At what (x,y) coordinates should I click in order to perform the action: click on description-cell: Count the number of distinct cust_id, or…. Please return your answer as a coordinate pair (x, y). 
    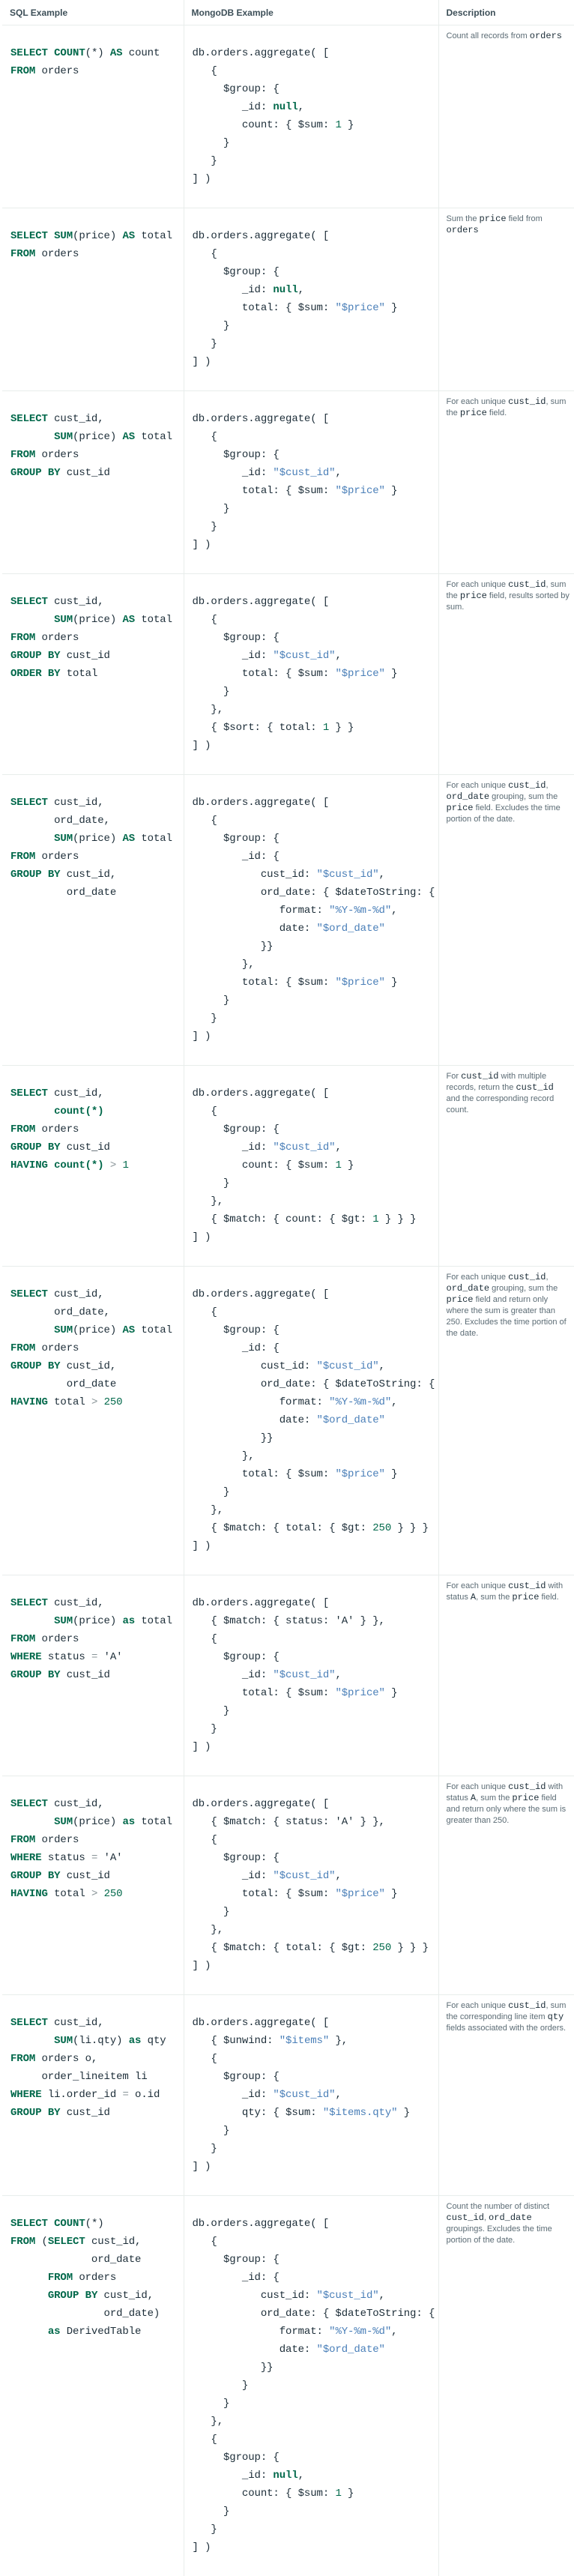
    Looking at the image, I should click on (506, 2386).